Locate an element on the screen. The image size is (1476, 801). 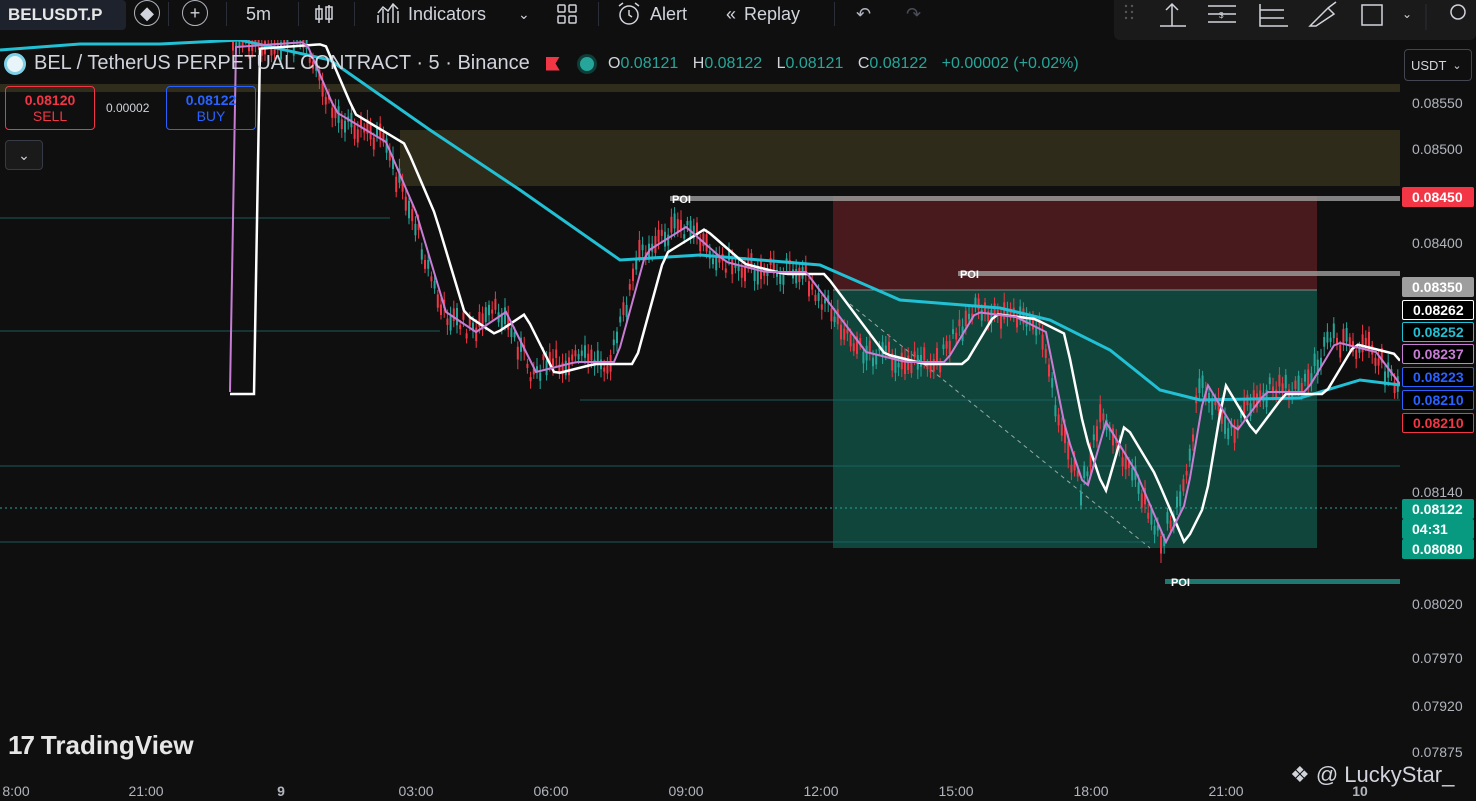
price-label: 0.08400 is located at coordinates (1437, 243).